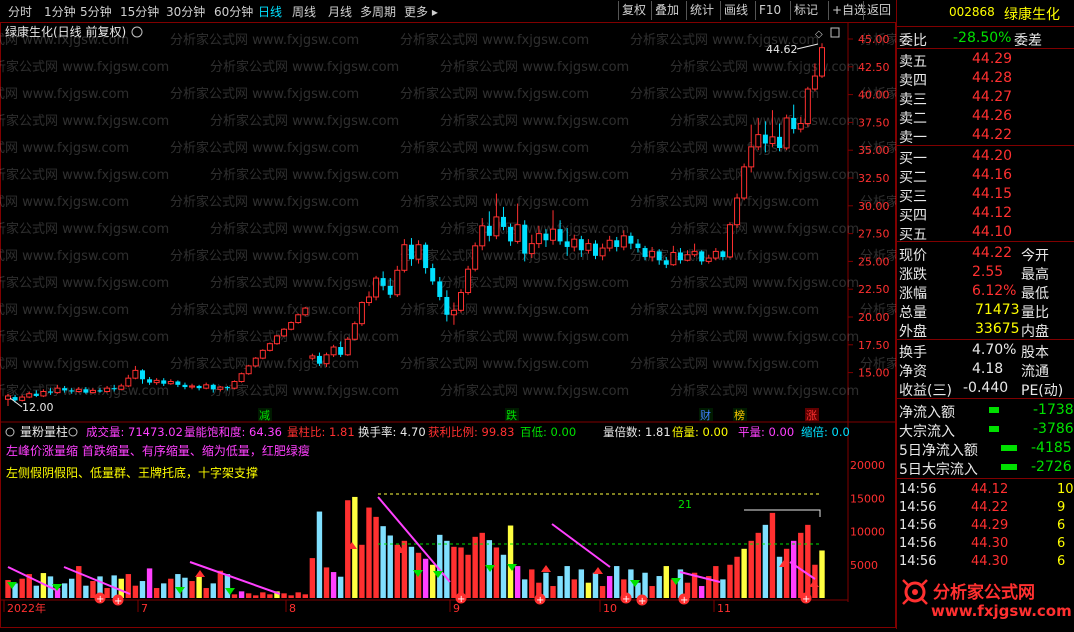 Image resolution: width=1074 pixels, height=632 pixels. What do you see at coordinates (974, 330) in the screenshot?
I see `quote-stat-row: 外盘 33675 内盘` at bounding box center [974, 330].